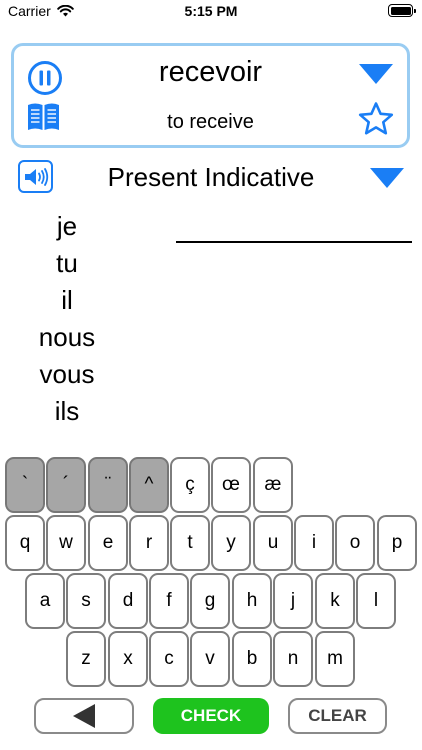 Image resolution: width=422 pixels, height=750 pixels. Describe the element at coordinates (67, 374) in the screenshot. I see `pronoun-vous: vous` at that location.